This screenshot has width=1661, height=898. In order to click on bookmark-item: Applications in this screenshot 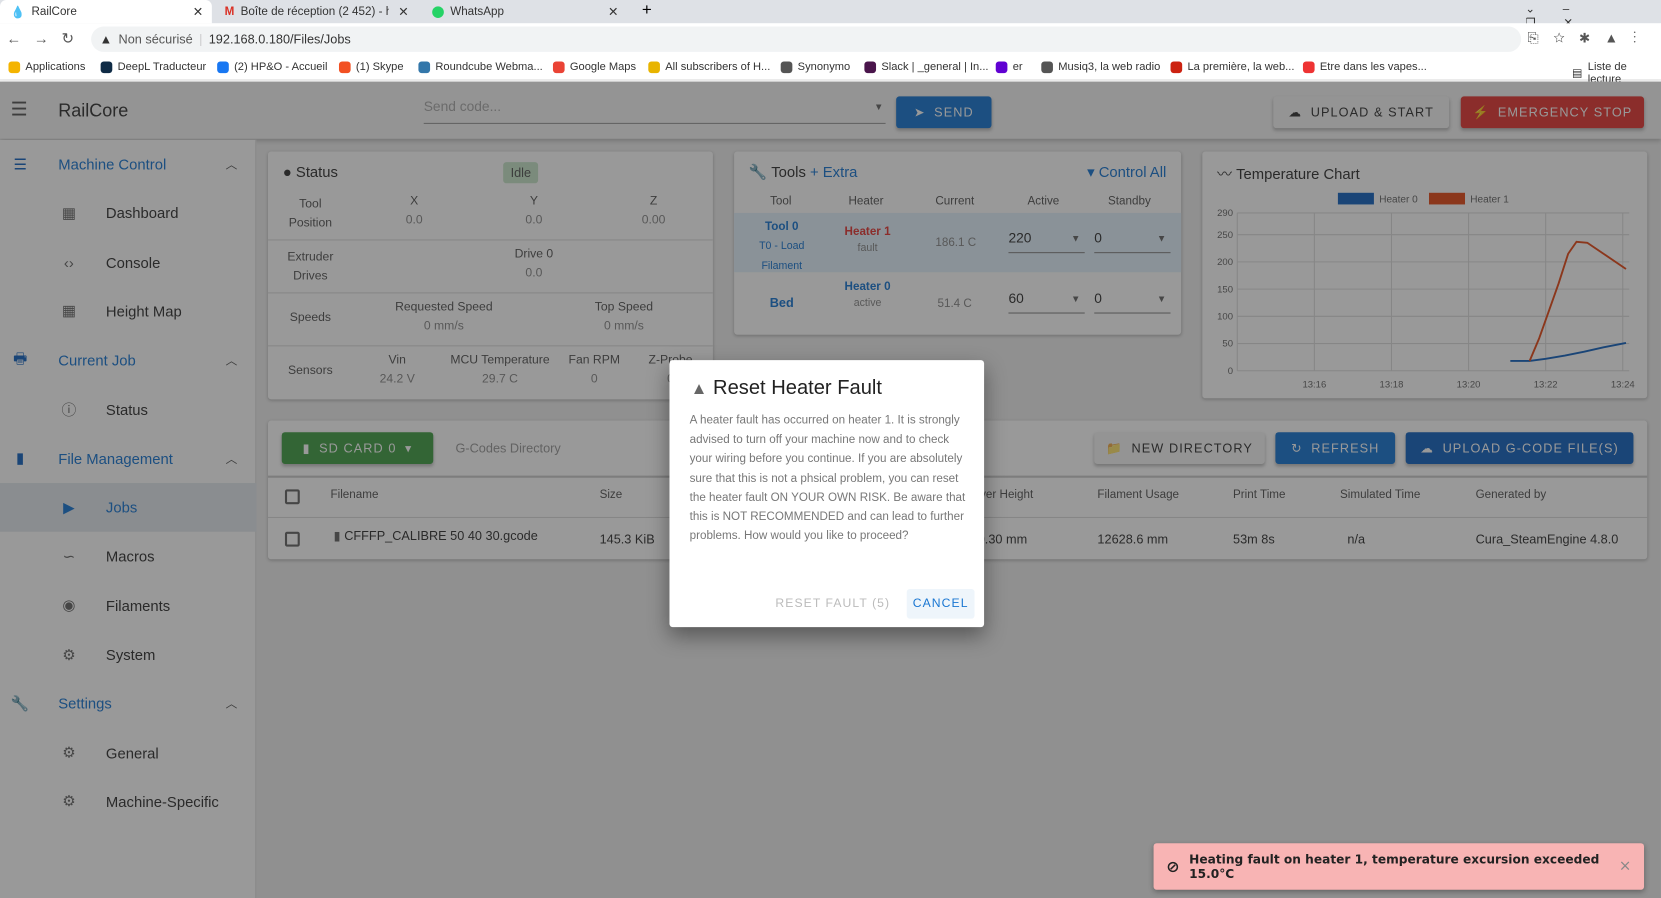, I will do `click(46, 66)`.